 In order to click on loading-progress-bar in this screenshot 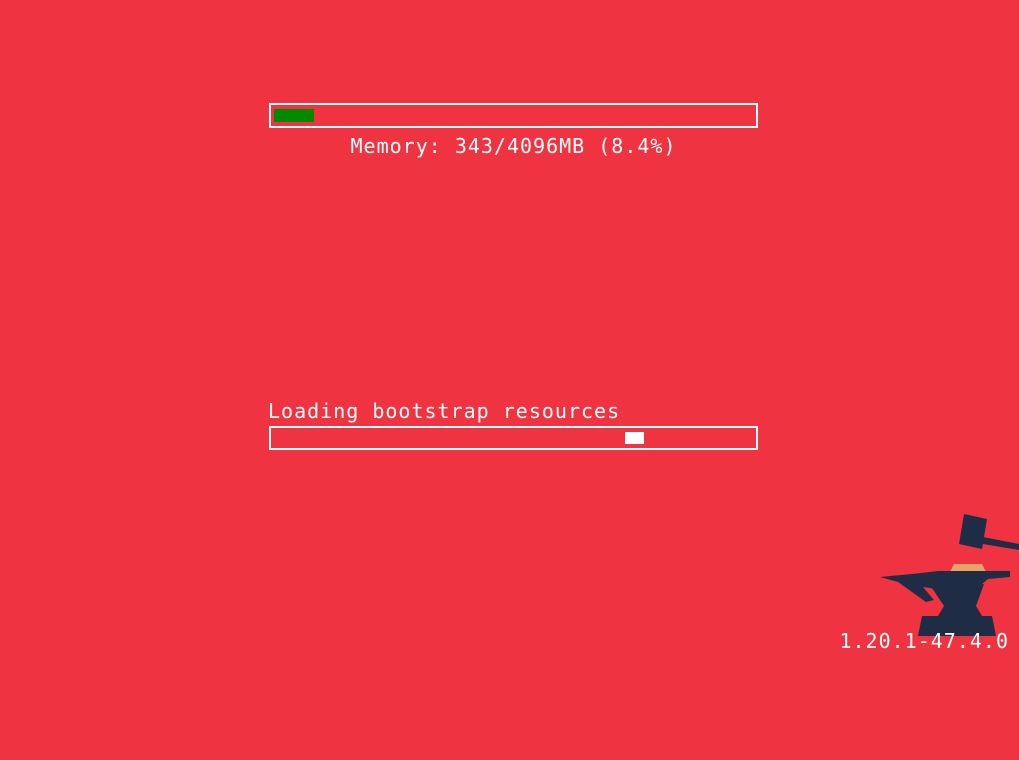, I will do `click(513, 438)`.